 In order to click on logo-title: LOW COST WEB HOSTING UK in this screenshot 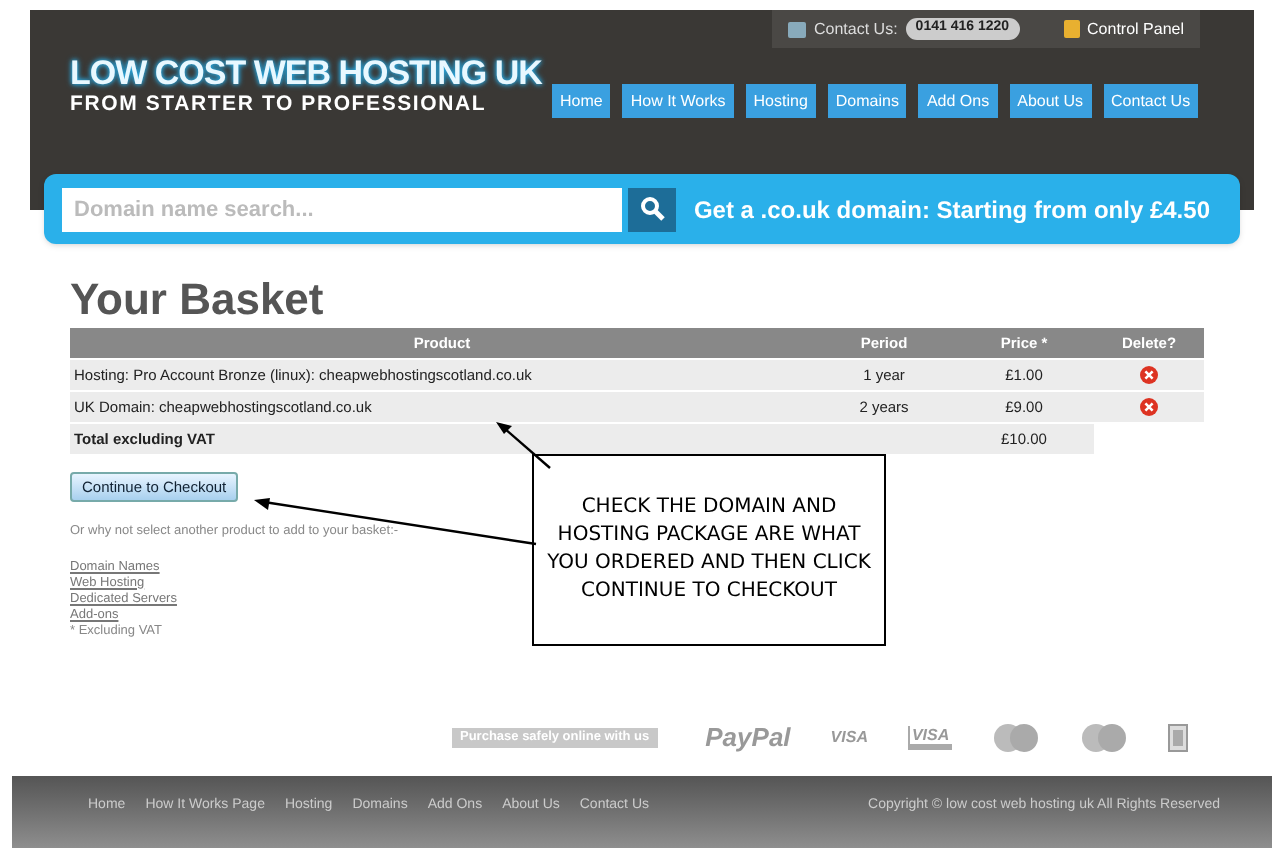, I will do `click(306, 73)`.